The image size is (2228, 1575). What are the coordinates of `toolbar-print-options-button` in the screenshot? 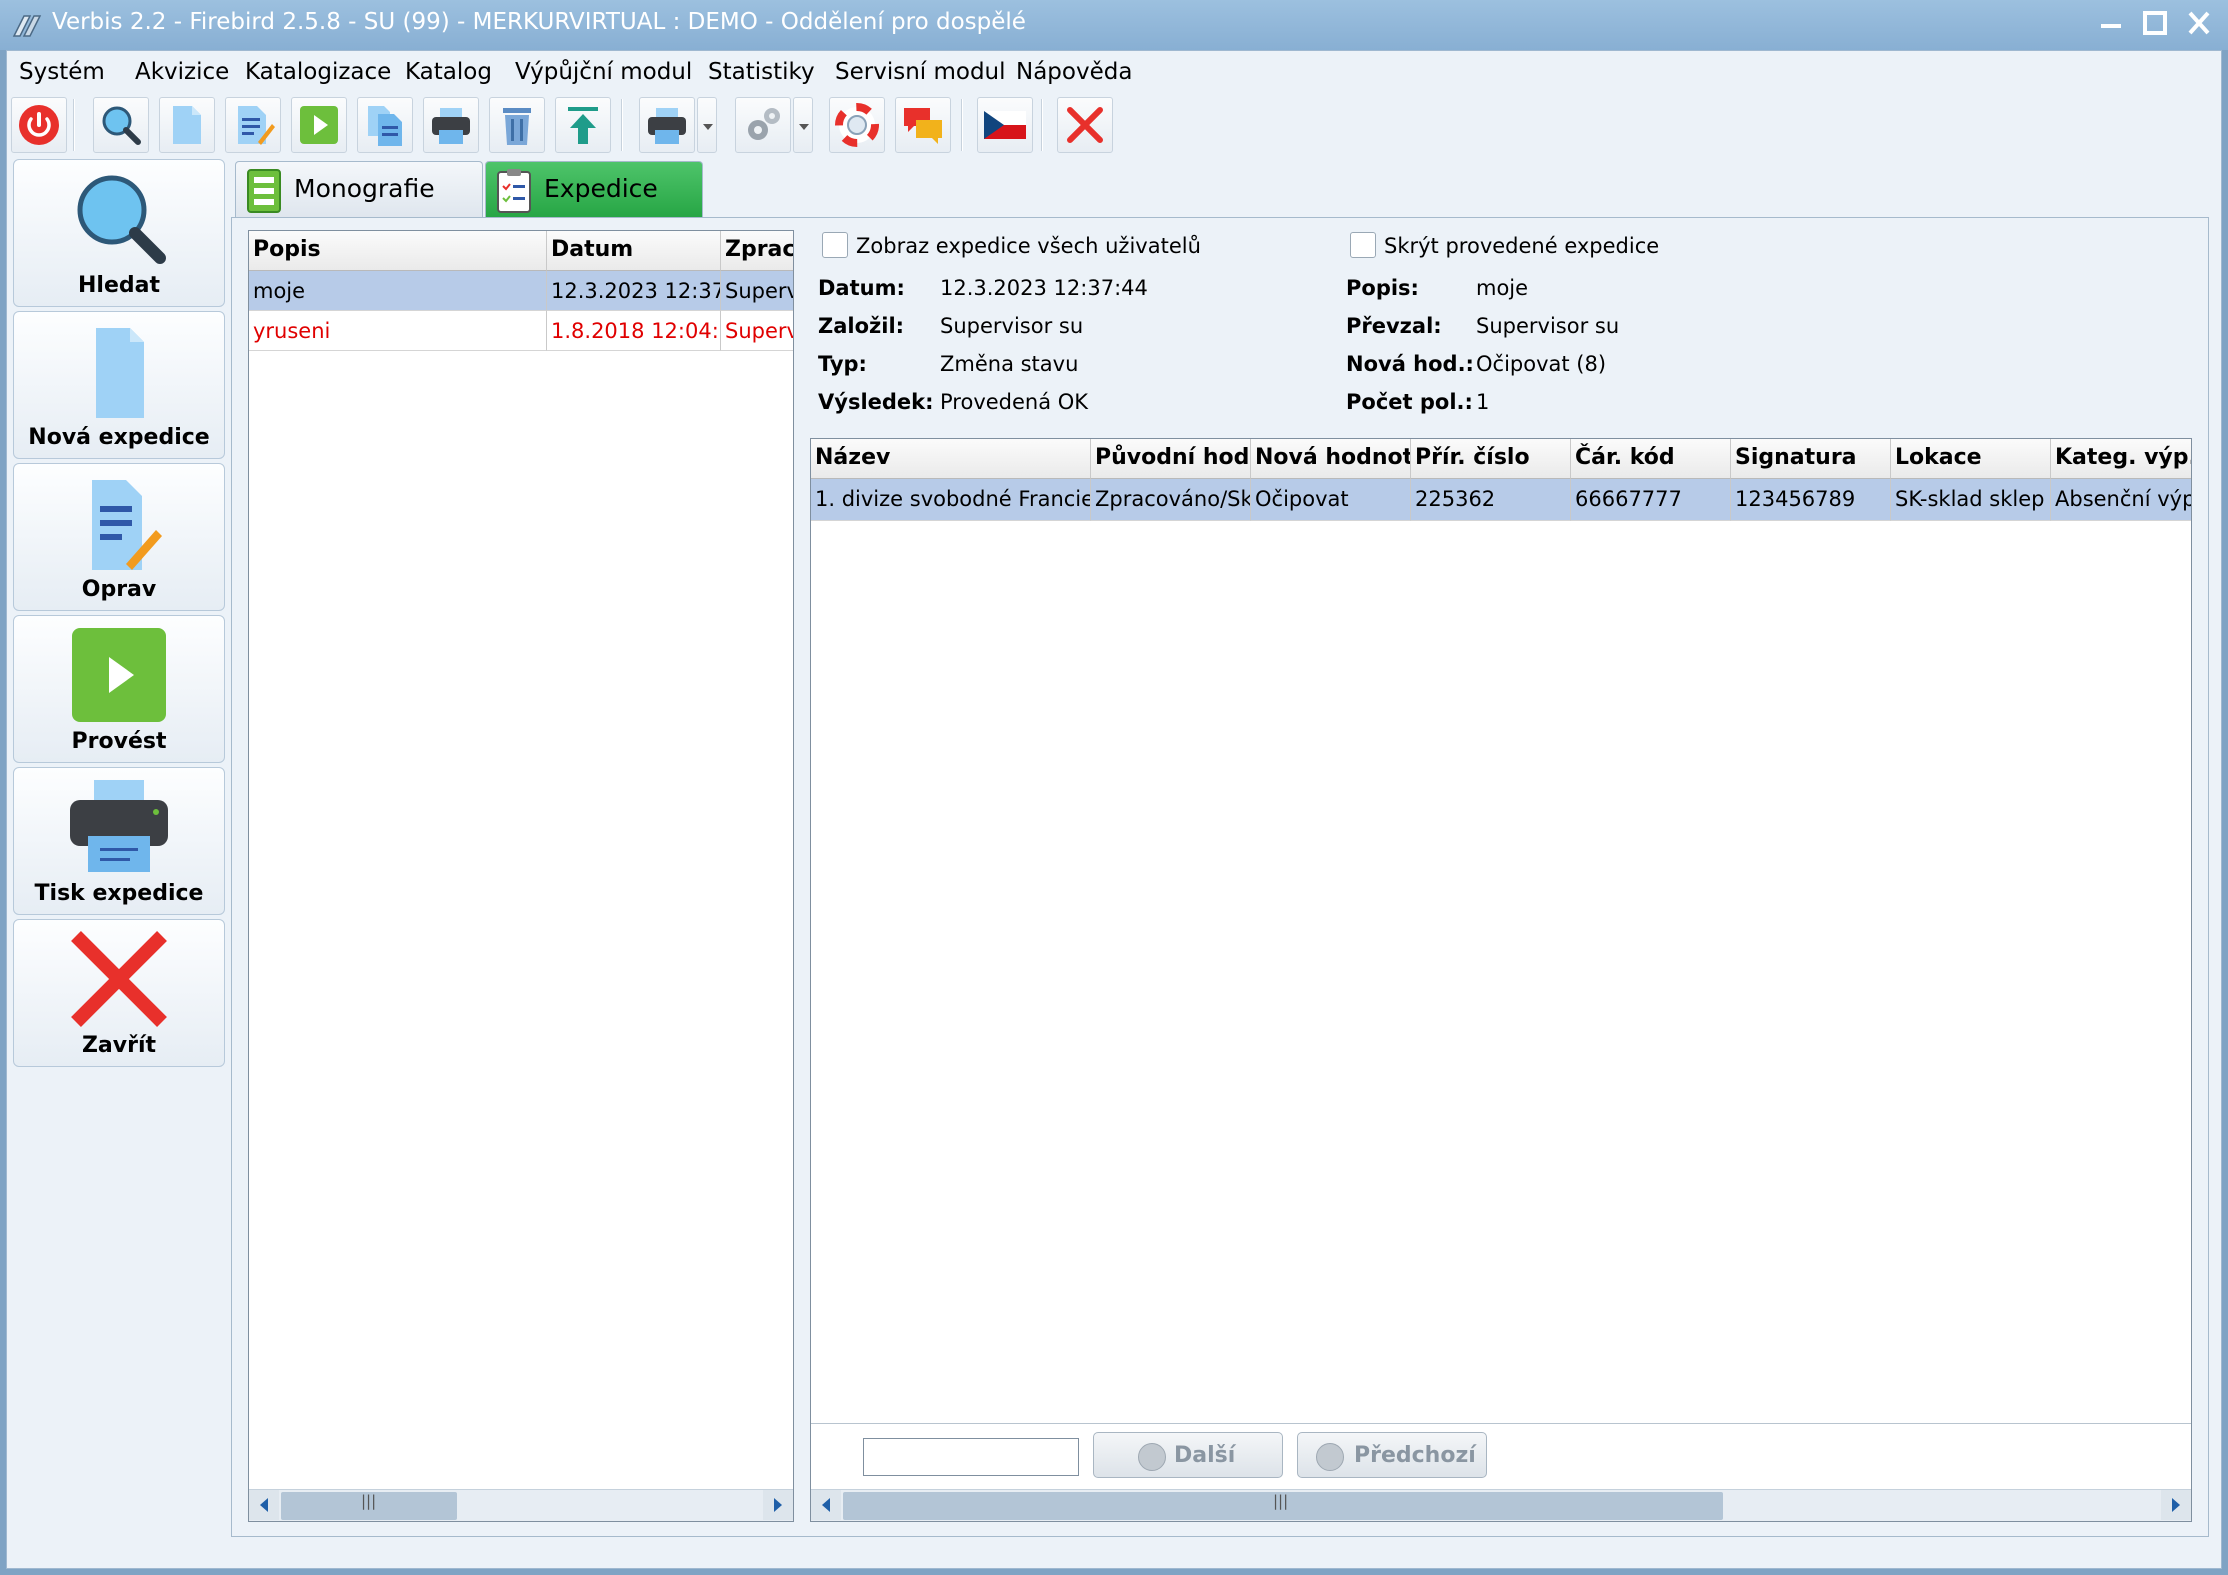 It's located at (667, 125).